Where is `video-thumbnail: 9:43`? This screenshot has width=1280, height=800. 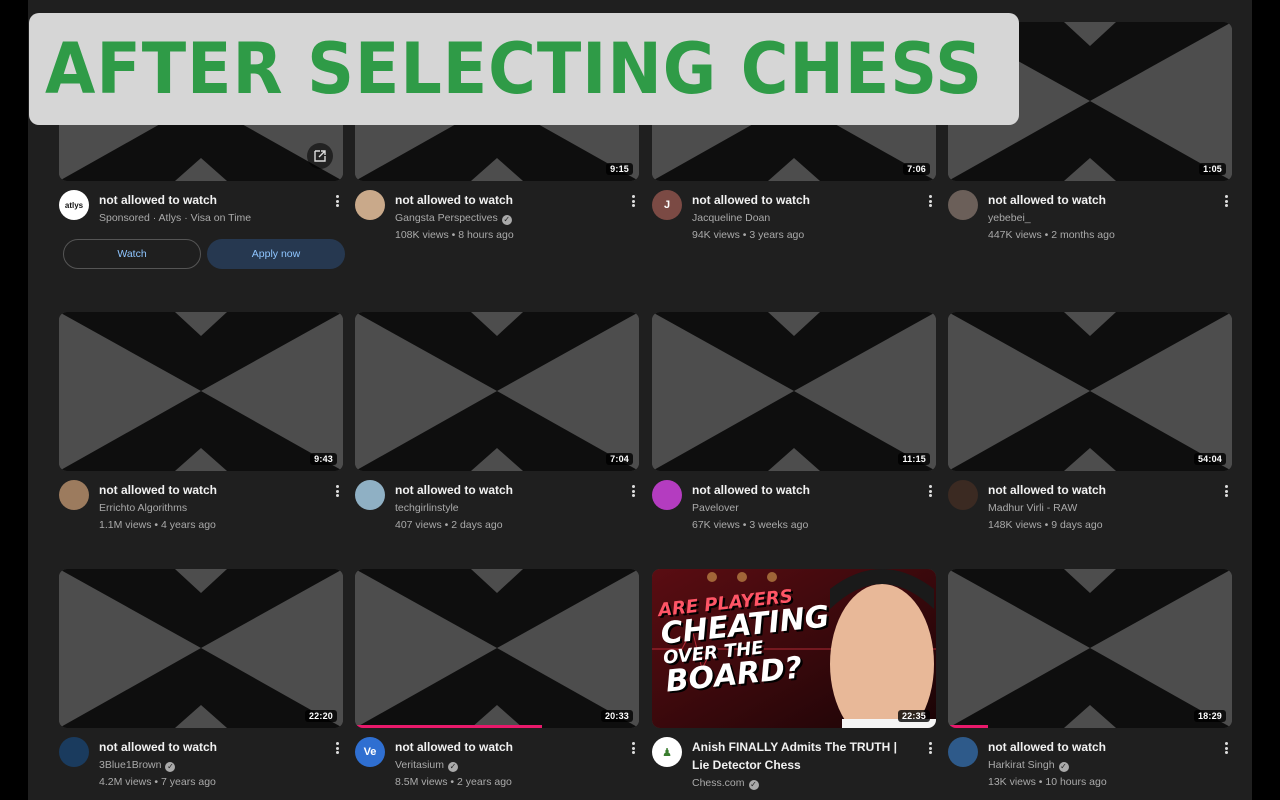
video-thumbnail: 9:43 is located at coordinates (201, 391).